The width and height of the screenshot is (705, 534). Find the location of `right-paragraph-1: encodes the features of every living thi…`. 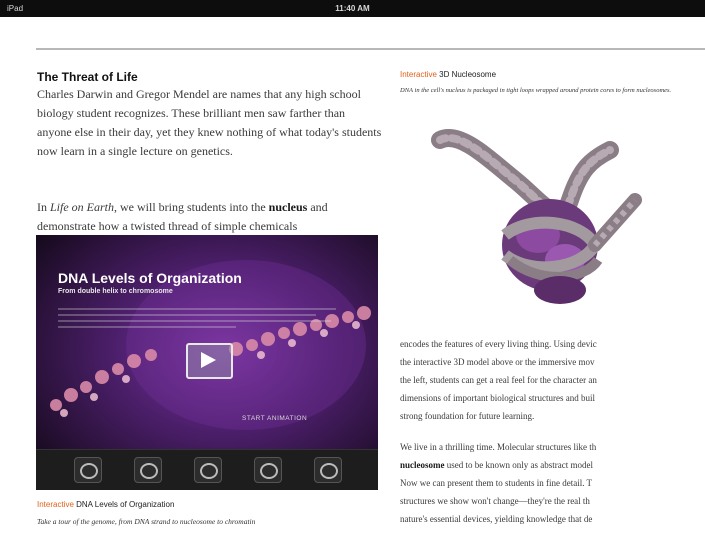

right-paragraph-1: encodes the features of every living thi… is located at coordinates (498, 380).